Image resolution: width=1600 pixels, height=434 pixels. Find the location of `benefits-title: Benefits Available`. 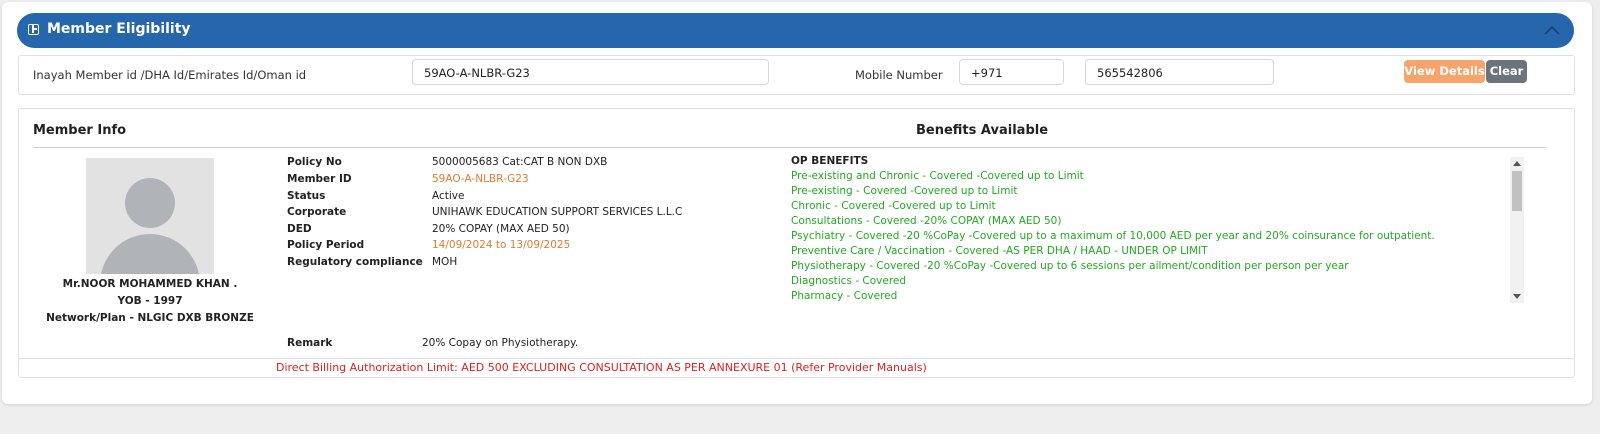

benefits-title: Benefits Available is located at coordinates (982, 130).